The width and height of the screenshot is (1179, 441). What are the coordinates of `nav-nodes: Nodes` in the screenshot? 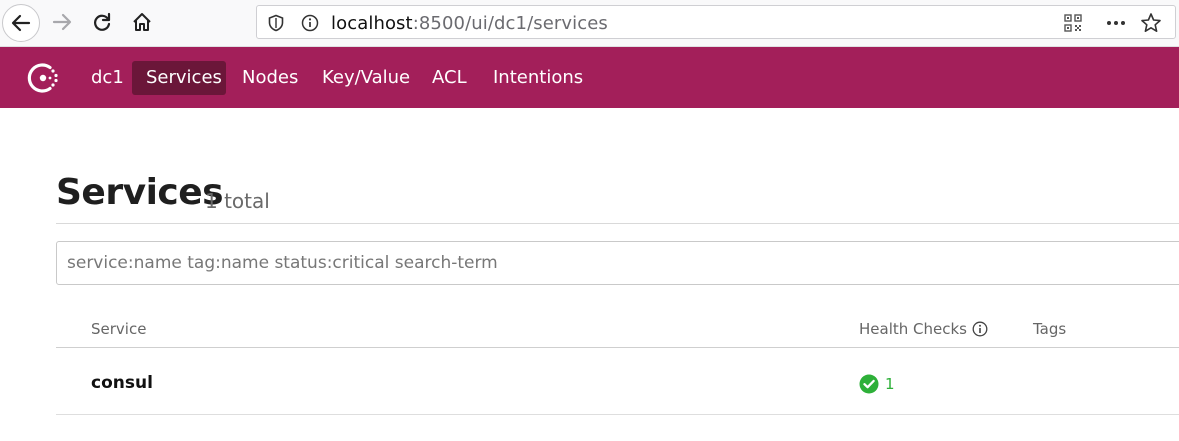 It's located at (270, 78).